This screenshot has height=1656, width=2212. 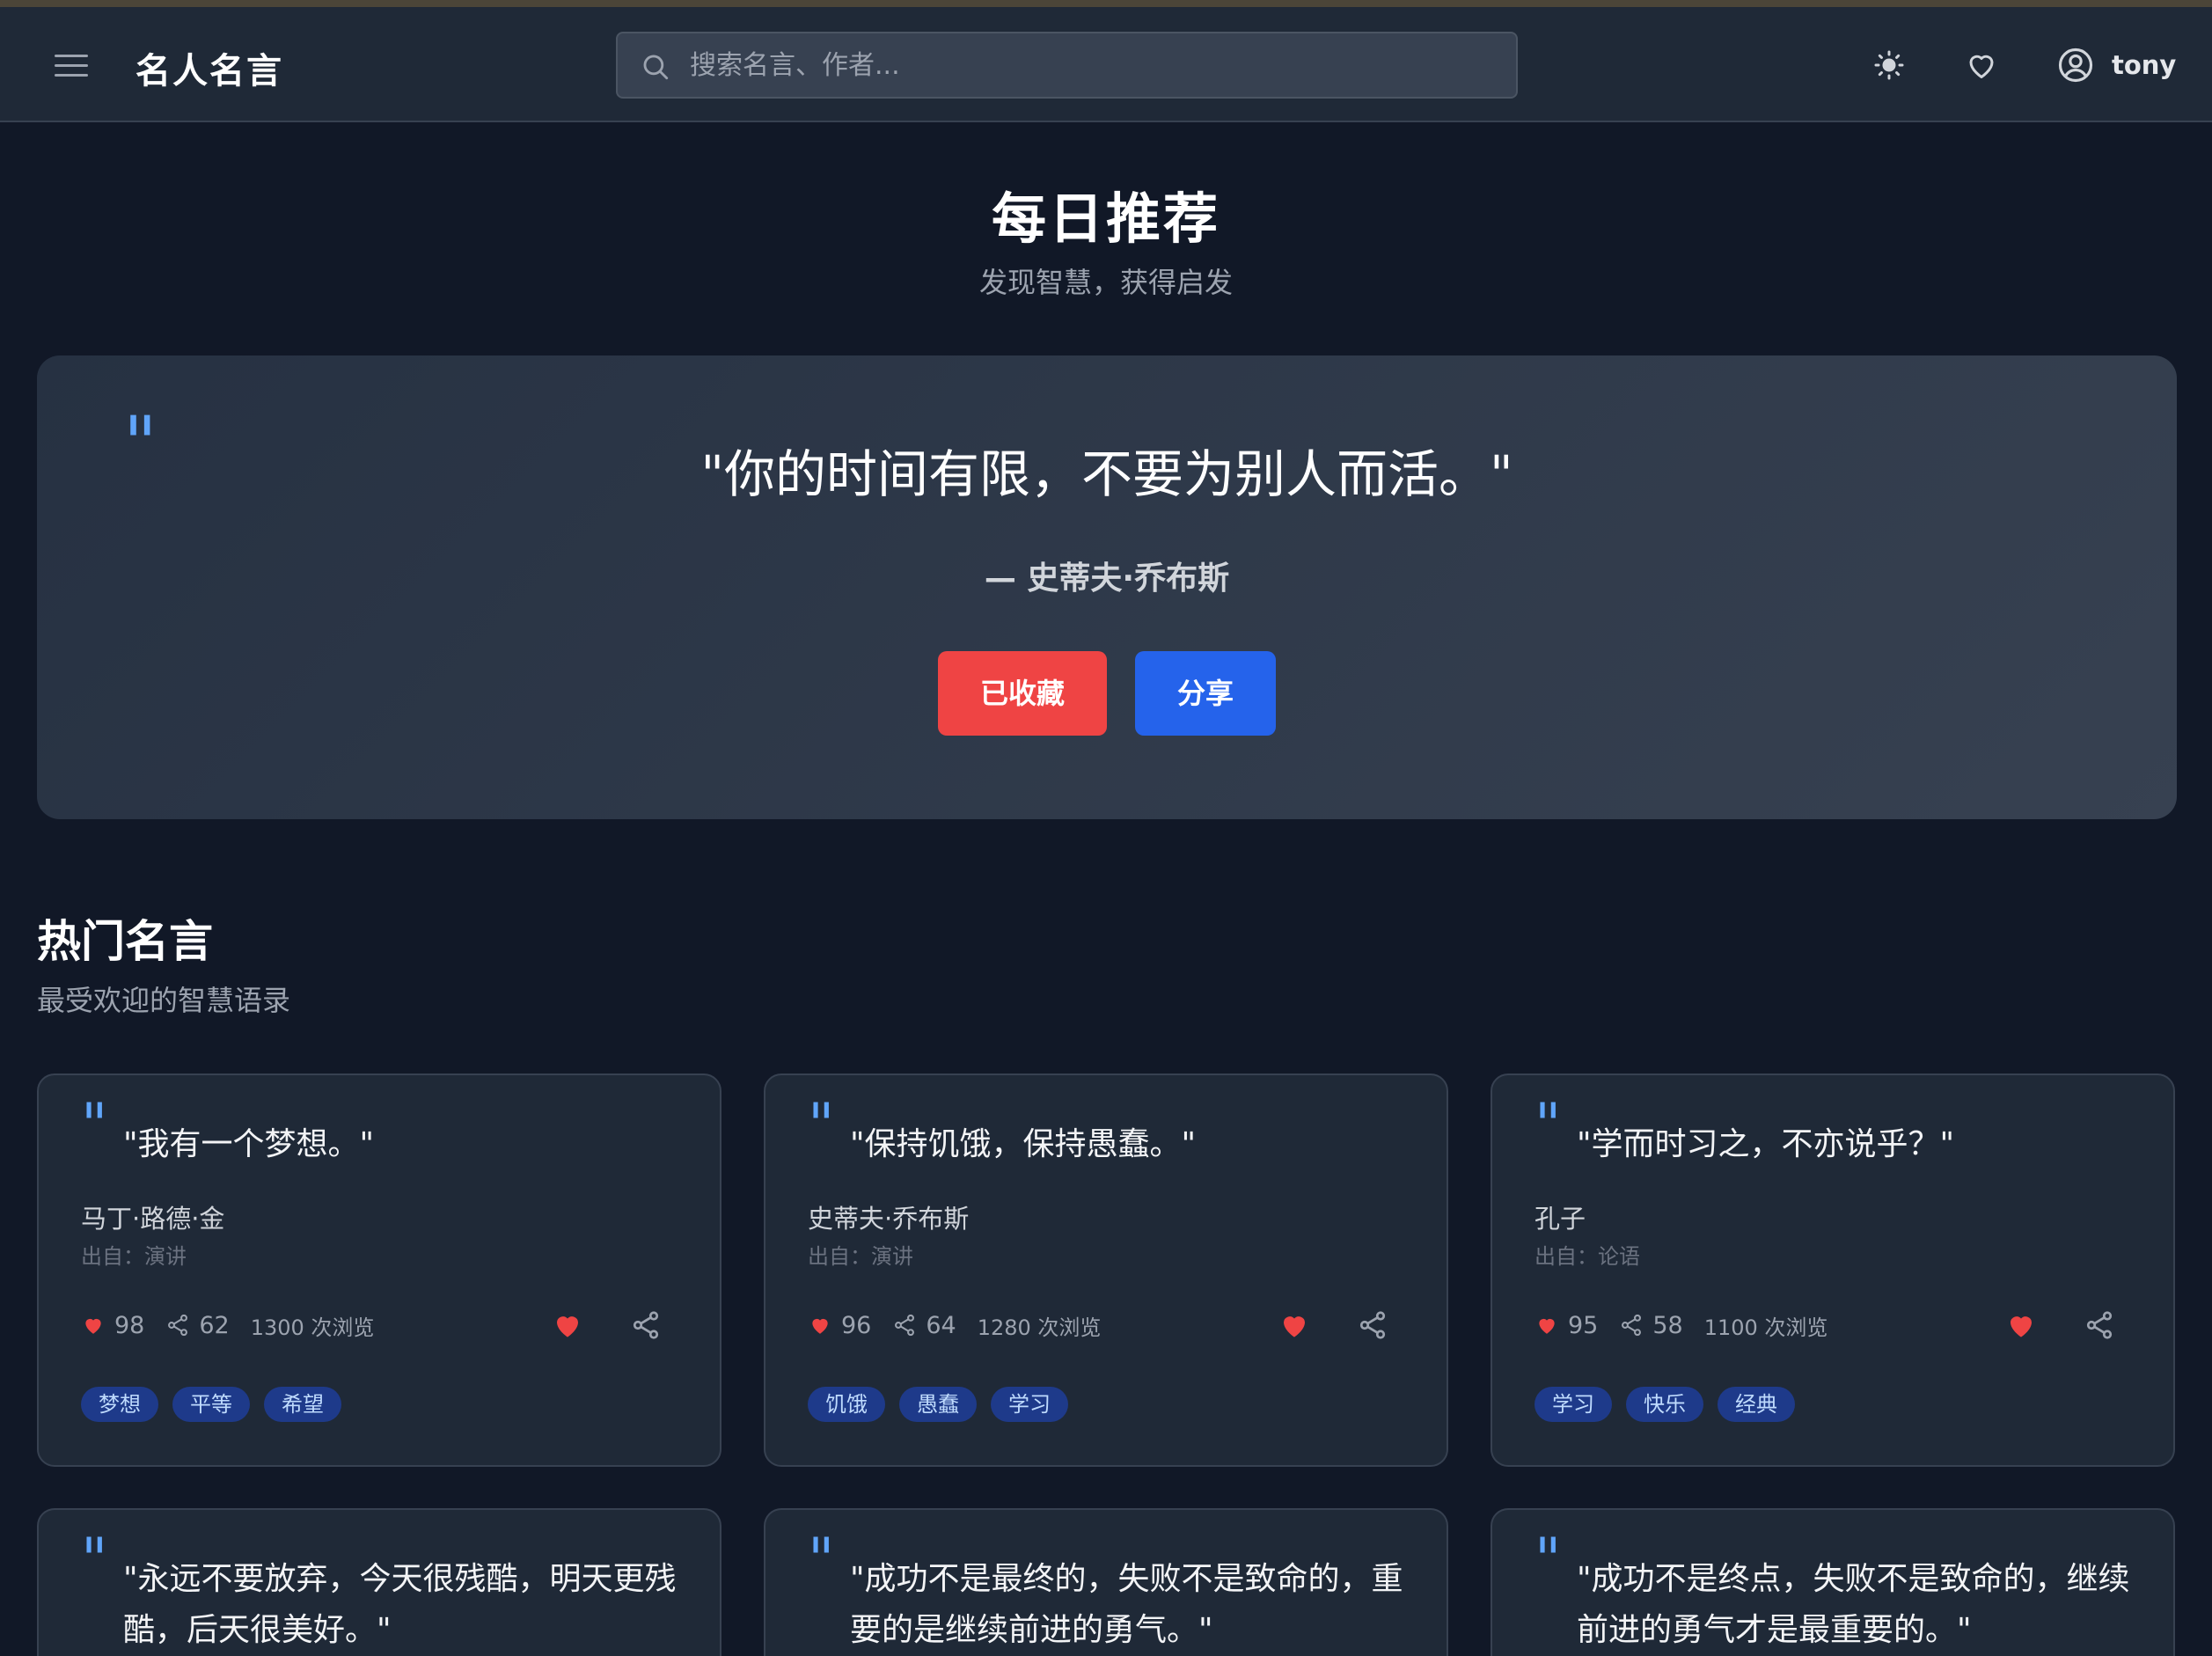 What do you see at coordinates (856, 1325) in the screenshot?
I see `like-count: 96` at bounding box center [856, 1325].